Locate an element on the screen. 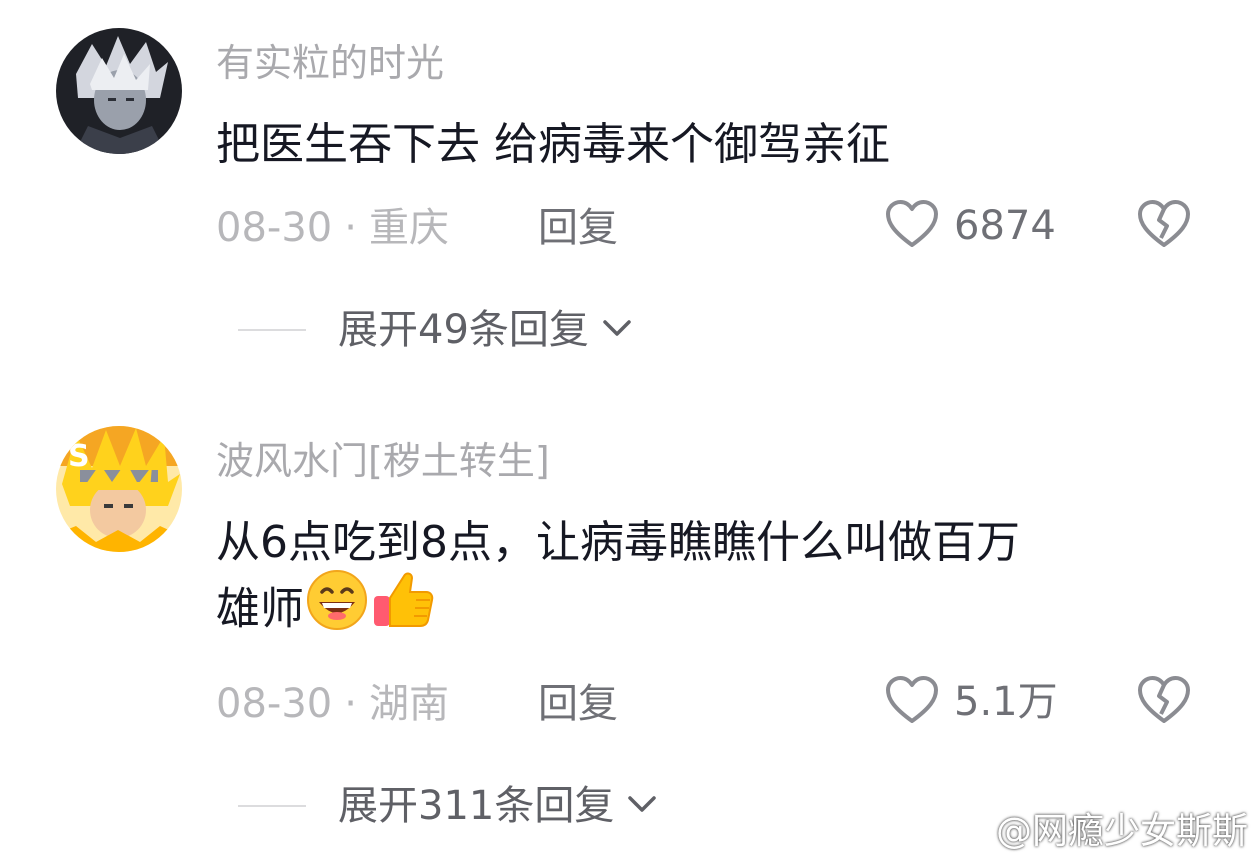 This screenshot has height=862, width=1260. comment-text: 从6点吃到8点，让病毒瞧瞧什么叫做百万 雄师 is located at coordinates (706, 580).